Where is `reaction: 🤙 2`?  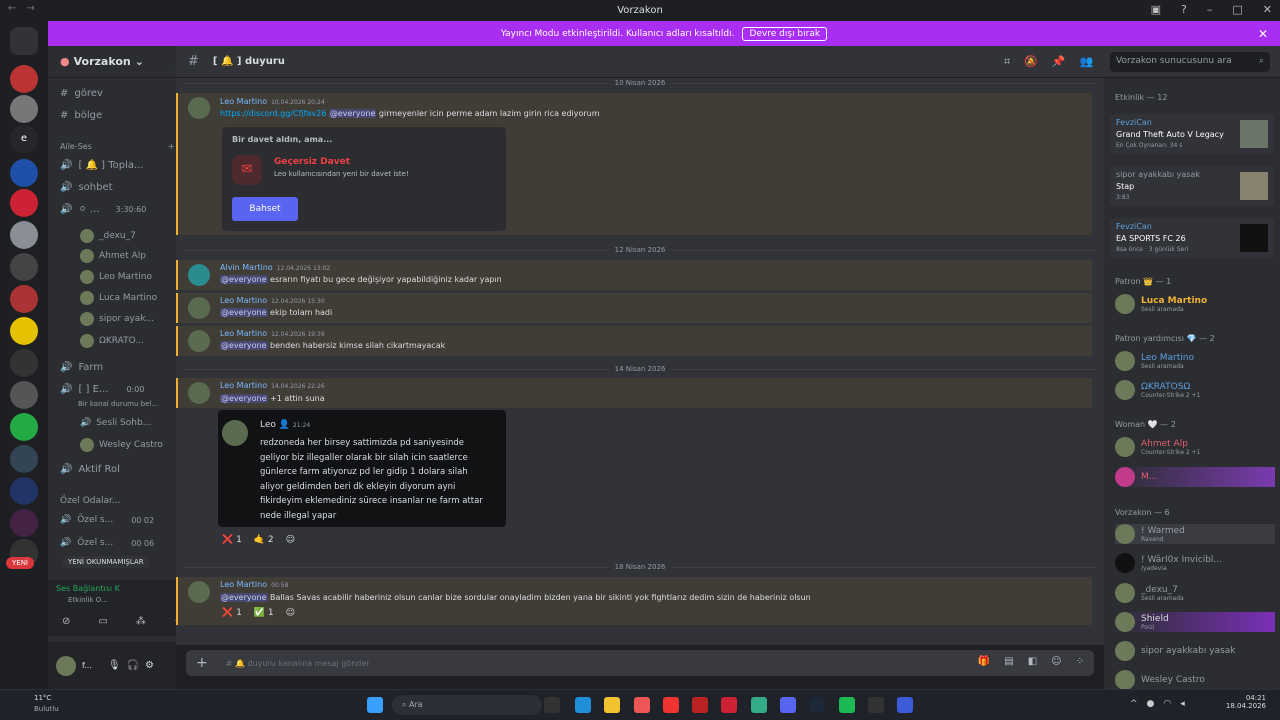
reaction: 🤙 2 is located at coordinates (264, 540).